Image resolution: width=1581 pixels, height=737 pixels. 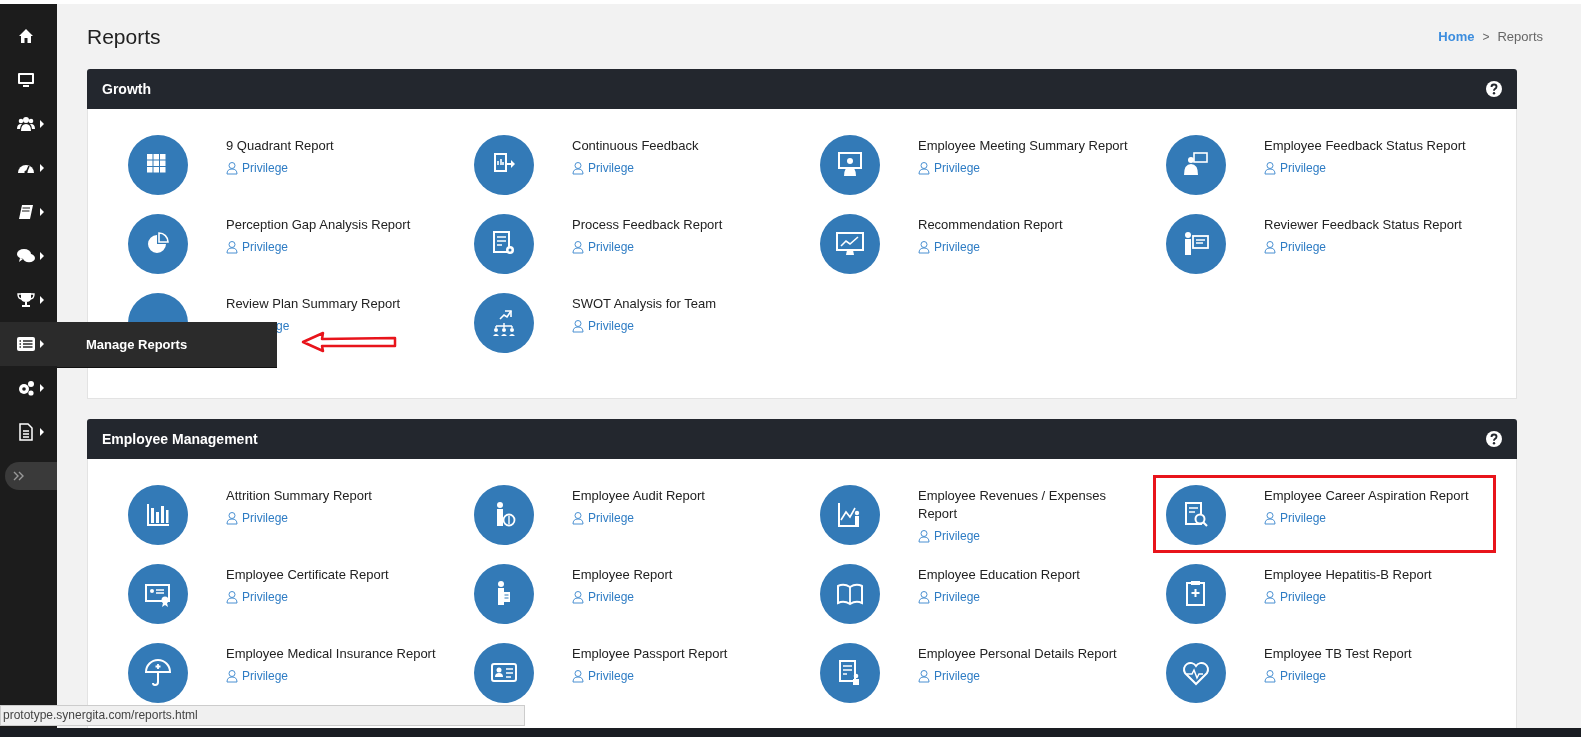 I want to click on section-title: Employee Management, so click(x=180, y=439).